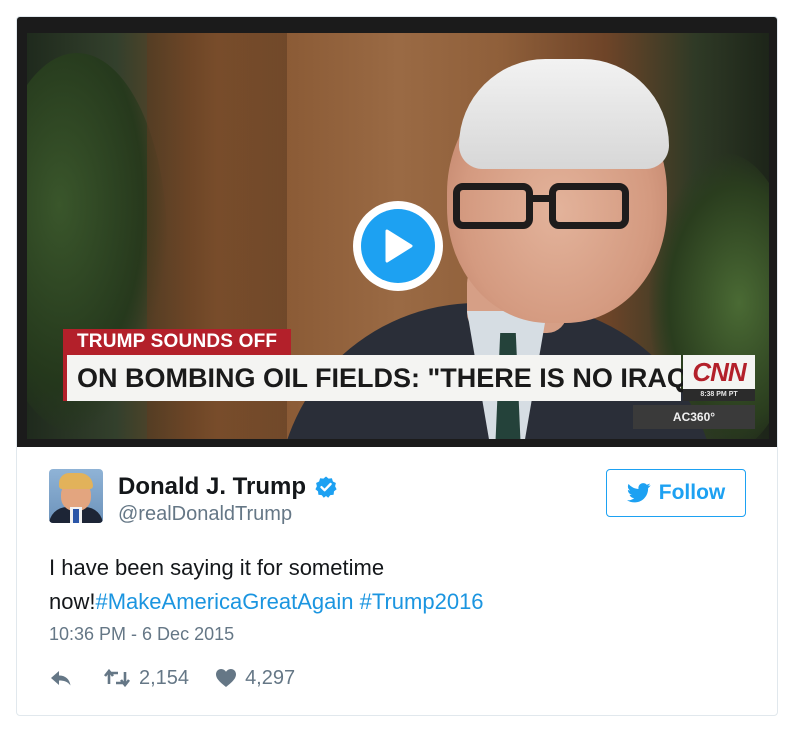 The height and width of the screenshot is (738, 799). Describe the element at coordinates (326, 487) in the screenshot. I see `verified-badge-icon` at that location.